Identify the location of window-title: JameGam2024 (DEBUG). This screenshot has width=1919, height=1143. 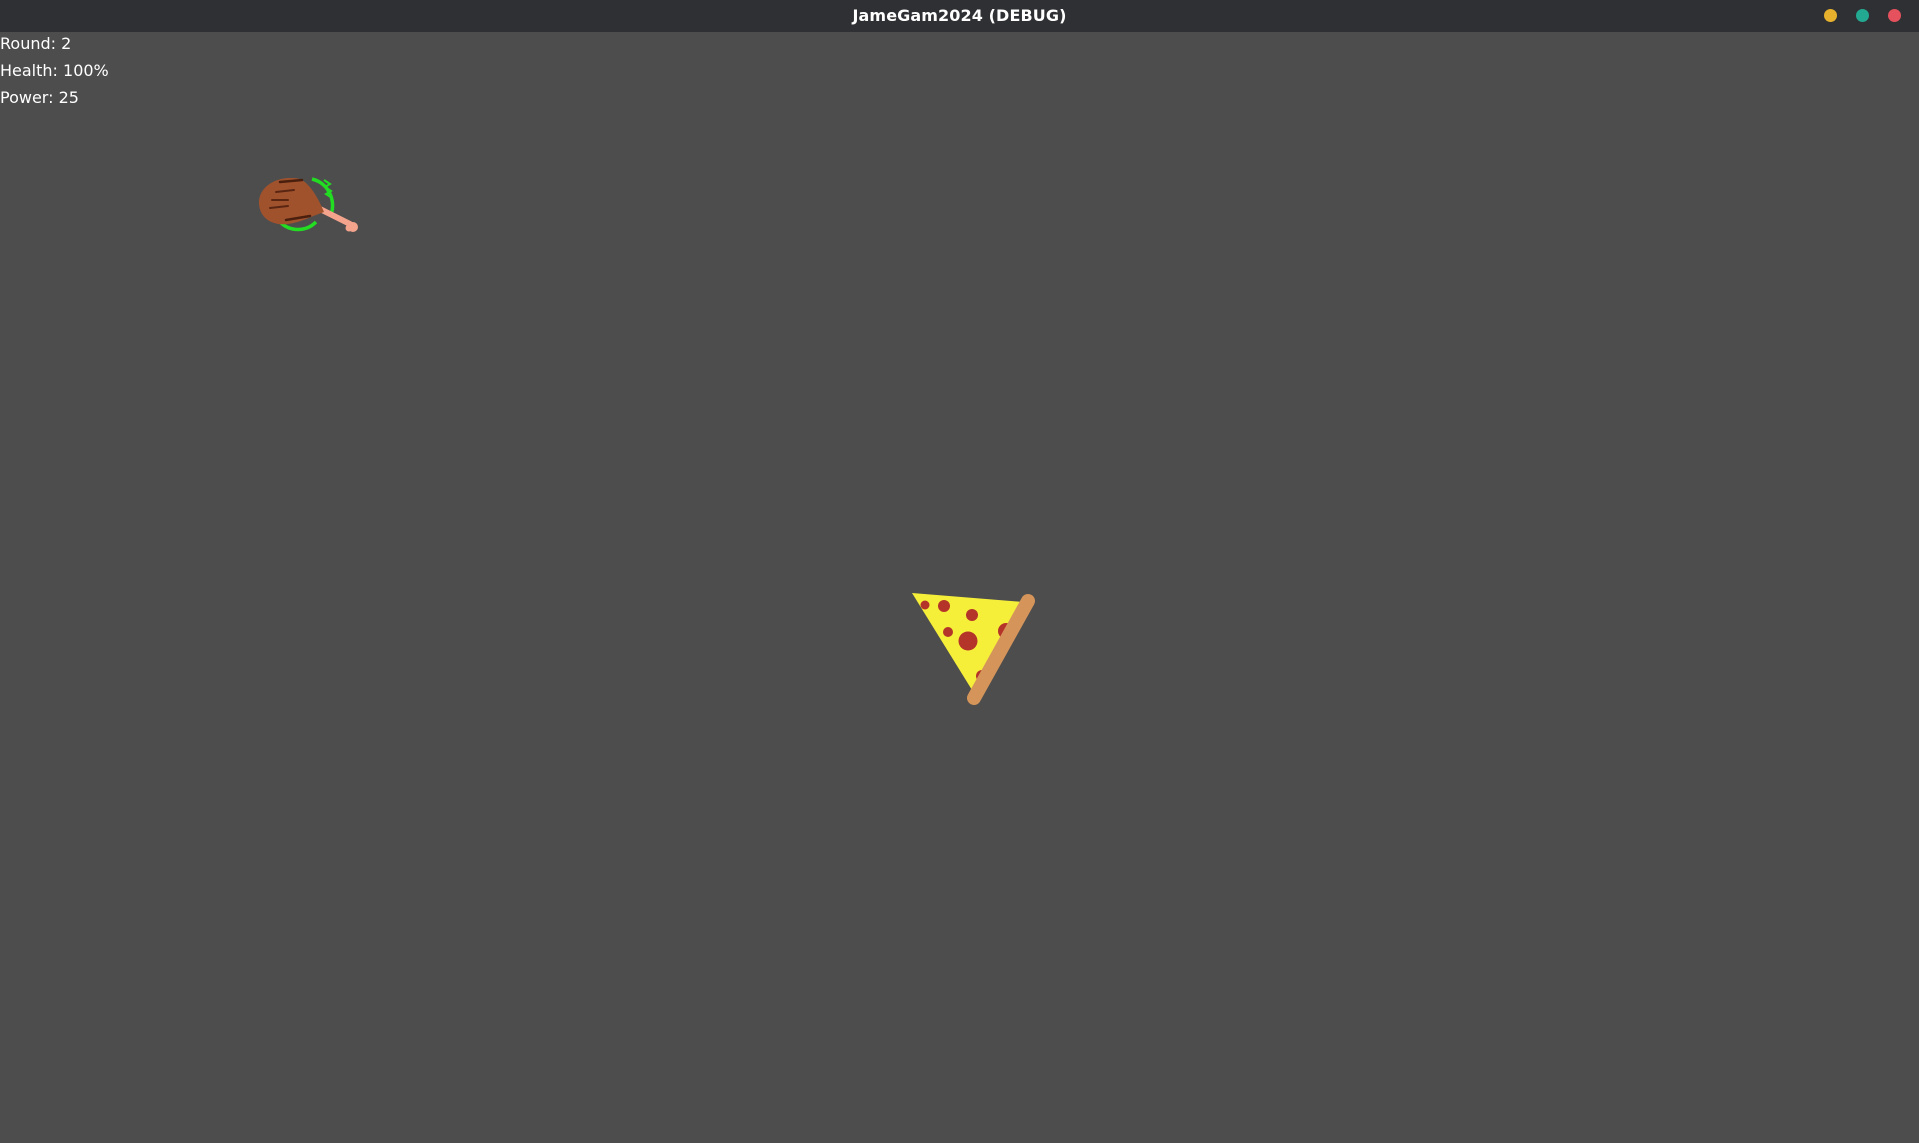
(959, 15).